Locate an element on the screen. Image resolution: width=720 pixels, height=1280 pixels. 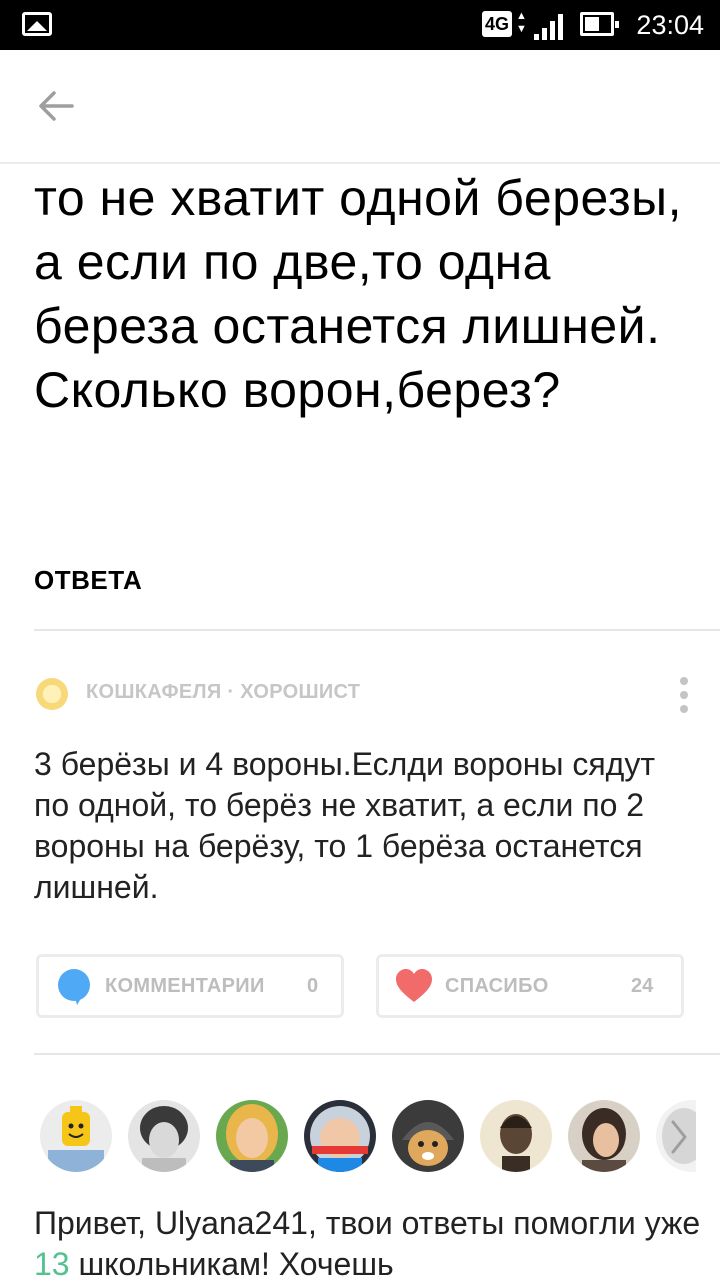
promo-suffix: школьникам! Хочешь is located at coordinates (231, 1263).